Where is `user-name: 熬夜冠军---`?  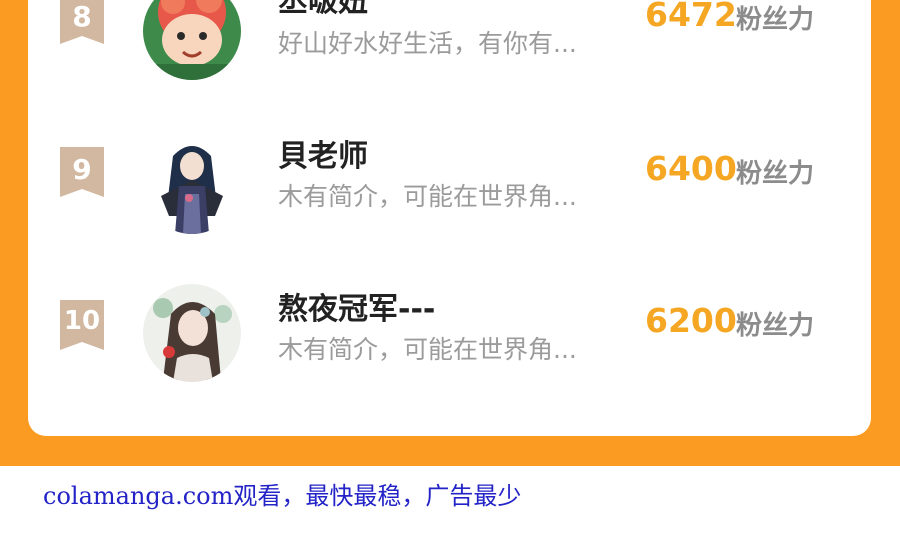 user-name: 熬夜冠军--- is located at coordinates (356, 306).